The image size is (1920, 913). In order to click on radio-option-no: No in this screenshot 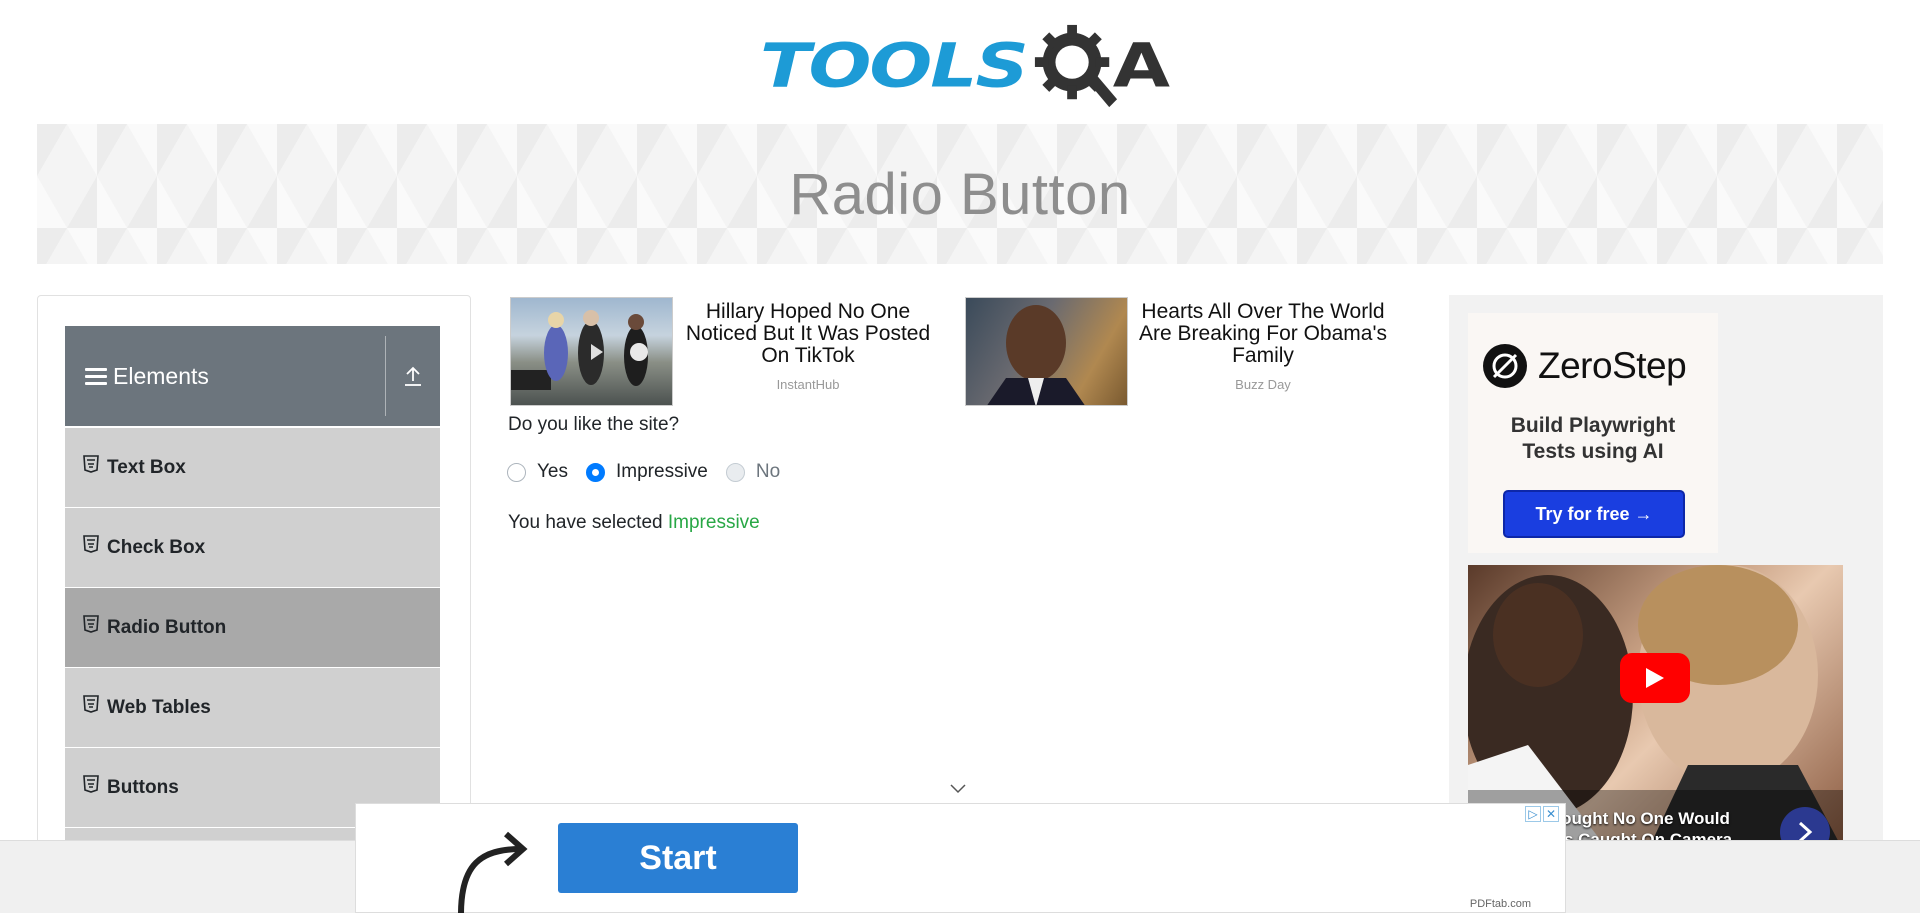, I will do `click(753, 472)`.